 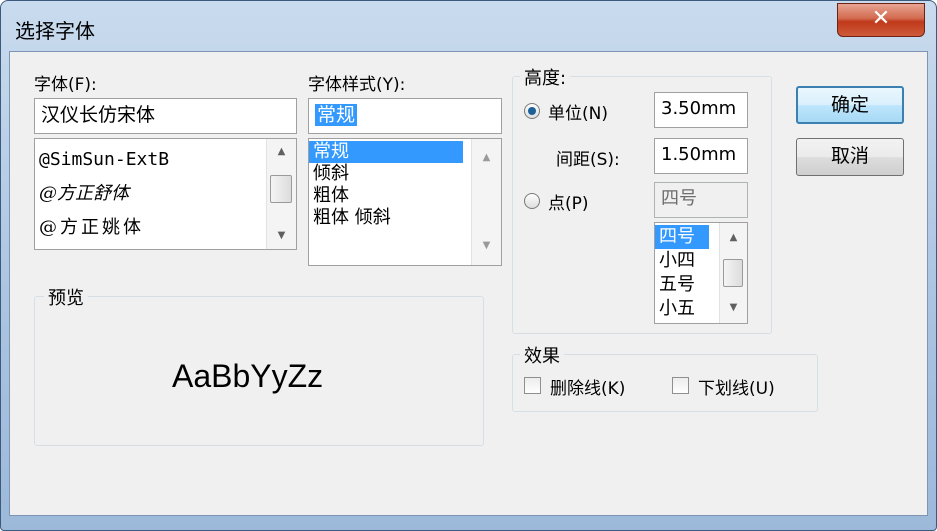 What do you see at coordinates (165, 116) in the screenshot?
I see `font-name-input: 汉仪长仿宋体` at bounding box center [165, 116].